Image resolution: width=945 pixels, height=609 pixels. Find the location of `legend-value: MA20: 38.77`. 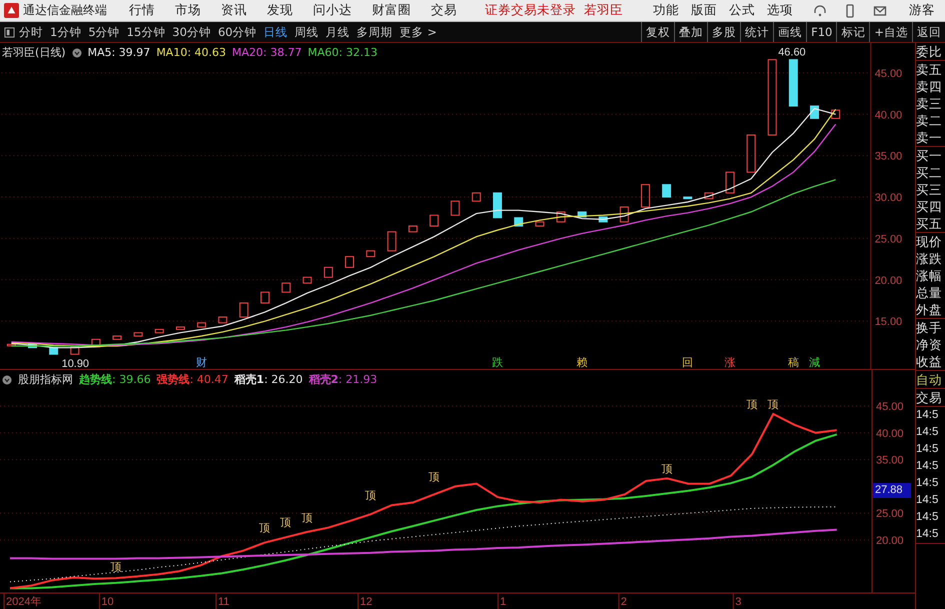

legend-value: MA20: 38.77 is located at coordinates (267, 52).